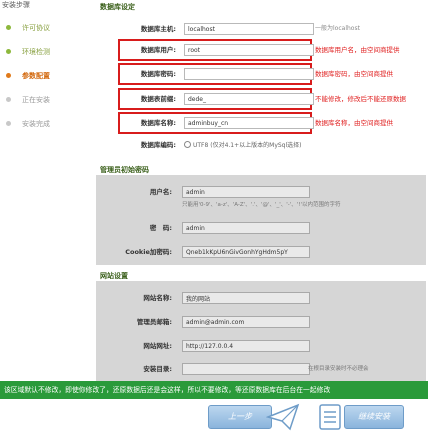 Image resolution: width=428 pixels, height=433 pixels. I want to click on site-url-row: 网站网址:, so click(261, 346).